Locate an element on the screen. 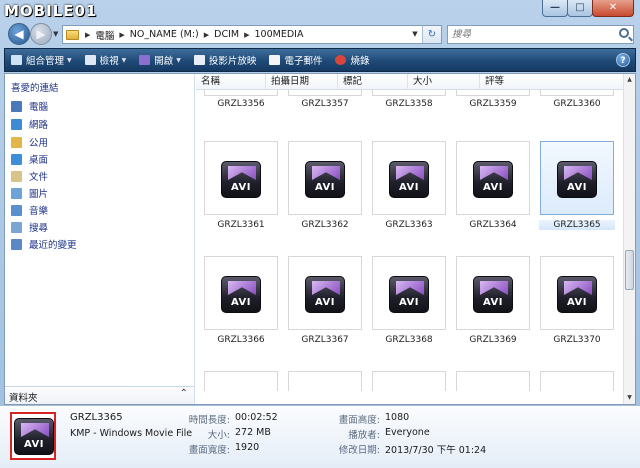 Image resolution: width=640 pixels, height=468 pixels. breadcrumb-100media: 100MEDIA is located at coordinates (279, 34).